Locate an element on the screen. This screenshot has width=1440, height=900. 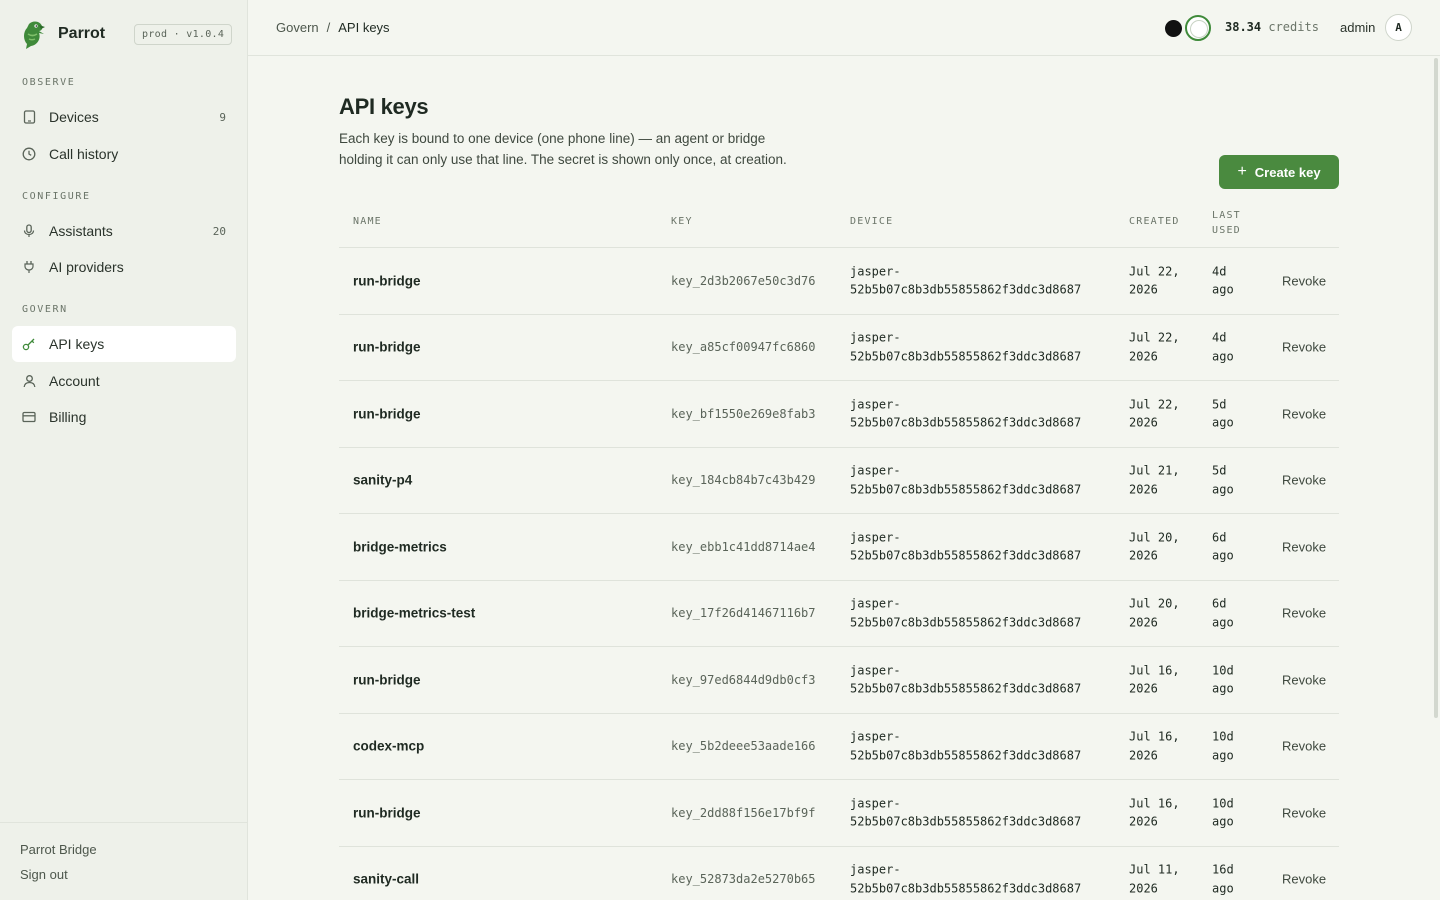
key-name: bridge-metrics is located at coordinates (400, 547).